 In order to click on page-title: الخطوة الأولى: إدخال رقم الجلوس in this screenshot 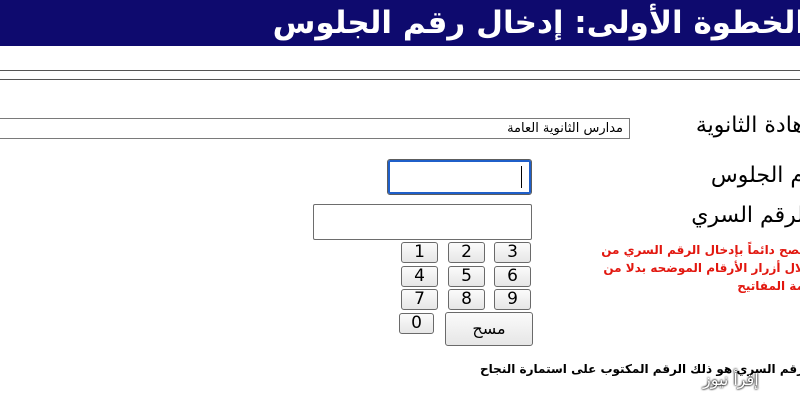, I will do `click(536, 23)`.